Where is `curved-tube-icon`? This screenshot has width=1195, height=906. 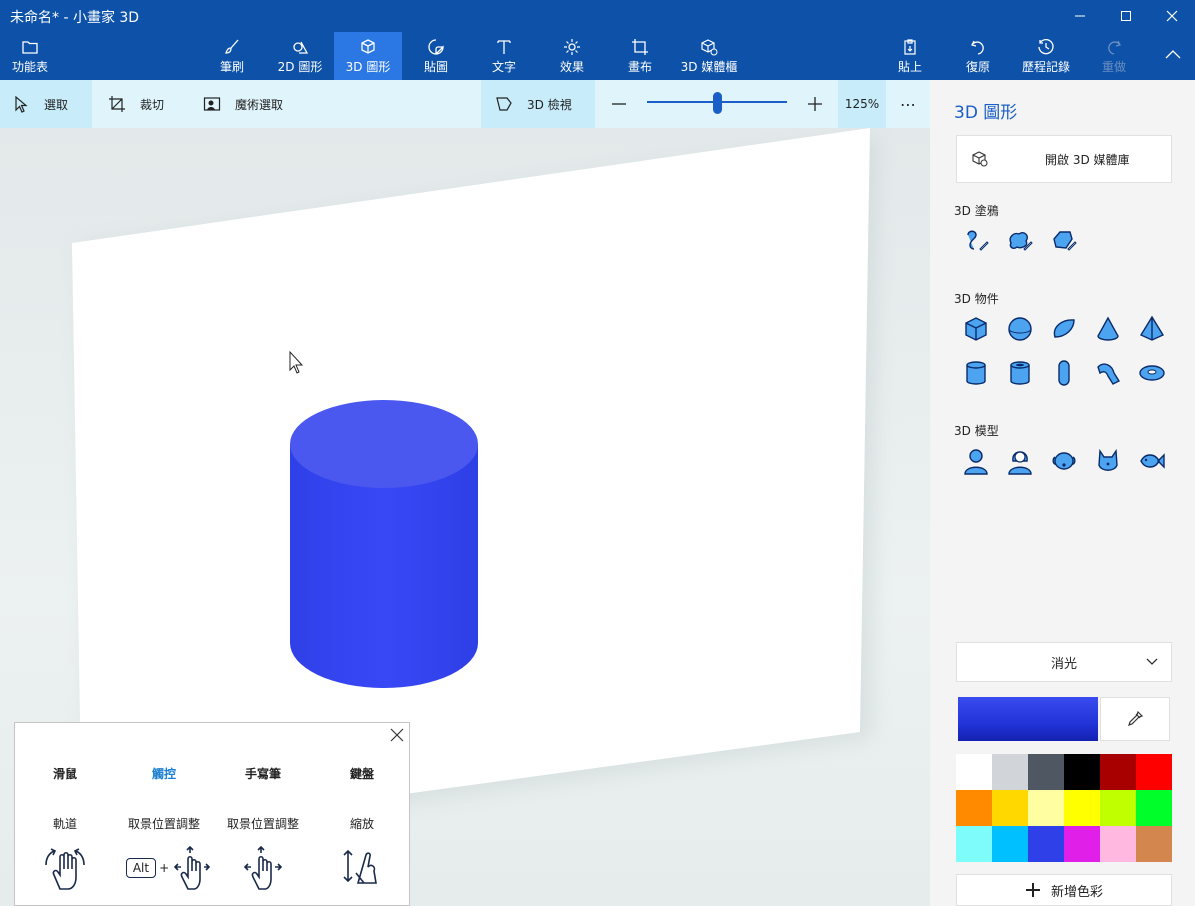
curved-tube-icon is located at coordinates (1108, 373).